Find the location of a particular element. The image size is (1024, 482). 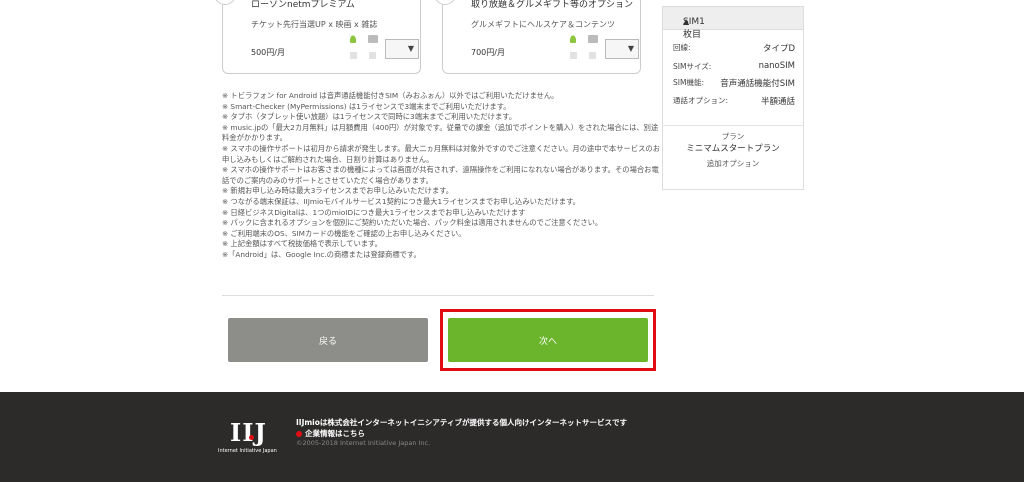

company-info-link: 企業情報はこちら is located at coordinates (330, 433).